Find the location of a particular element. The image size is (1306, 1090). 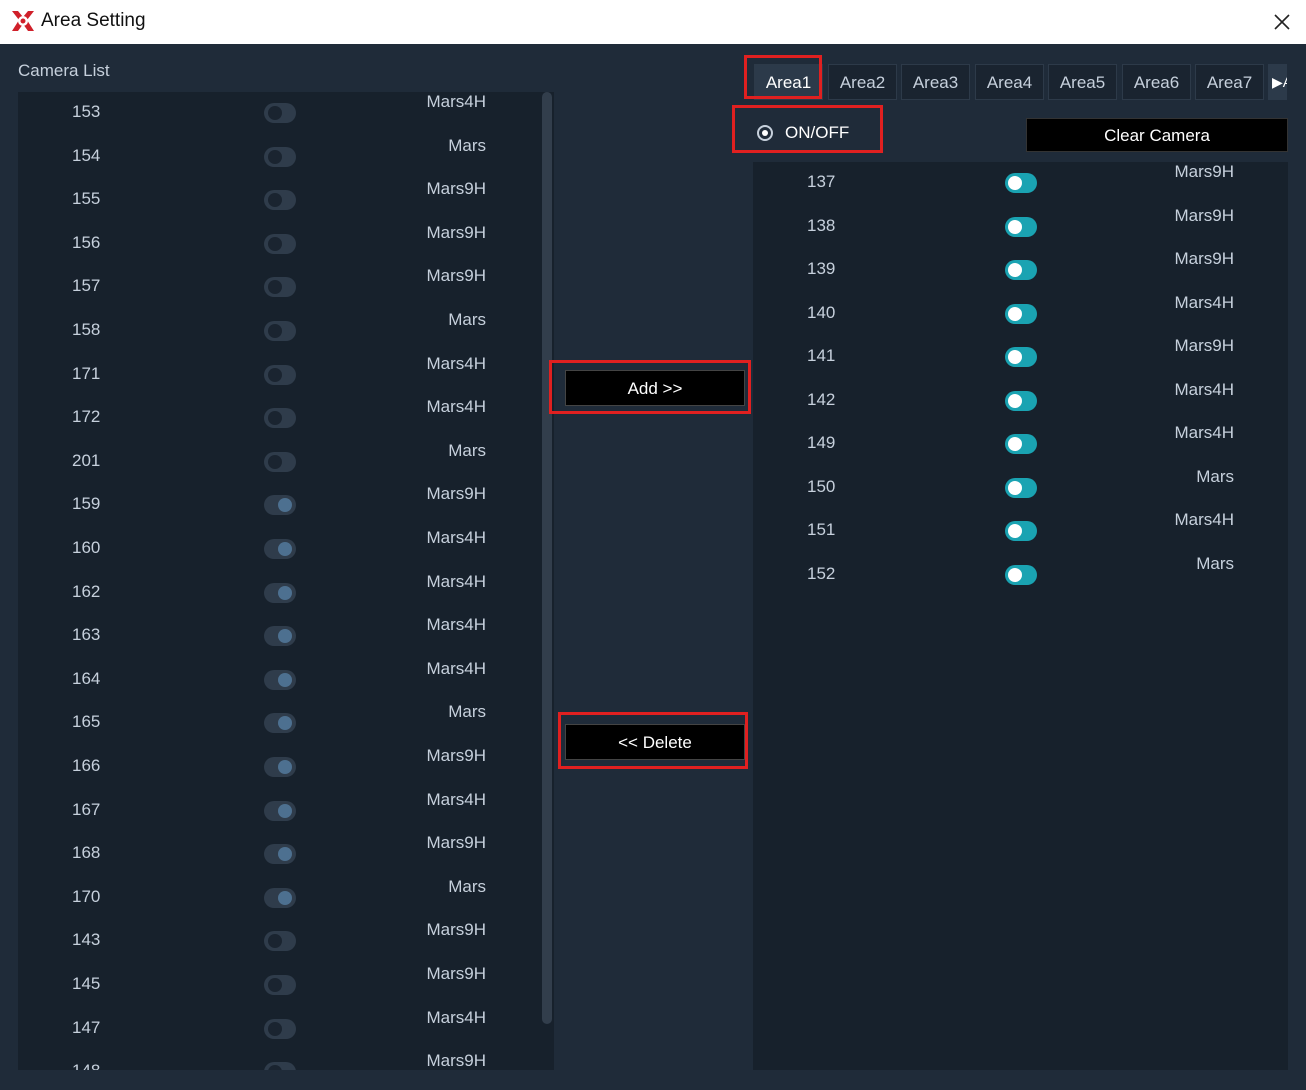

clear-camera-button: Clear Camera is located at coordinates (1157, 135).